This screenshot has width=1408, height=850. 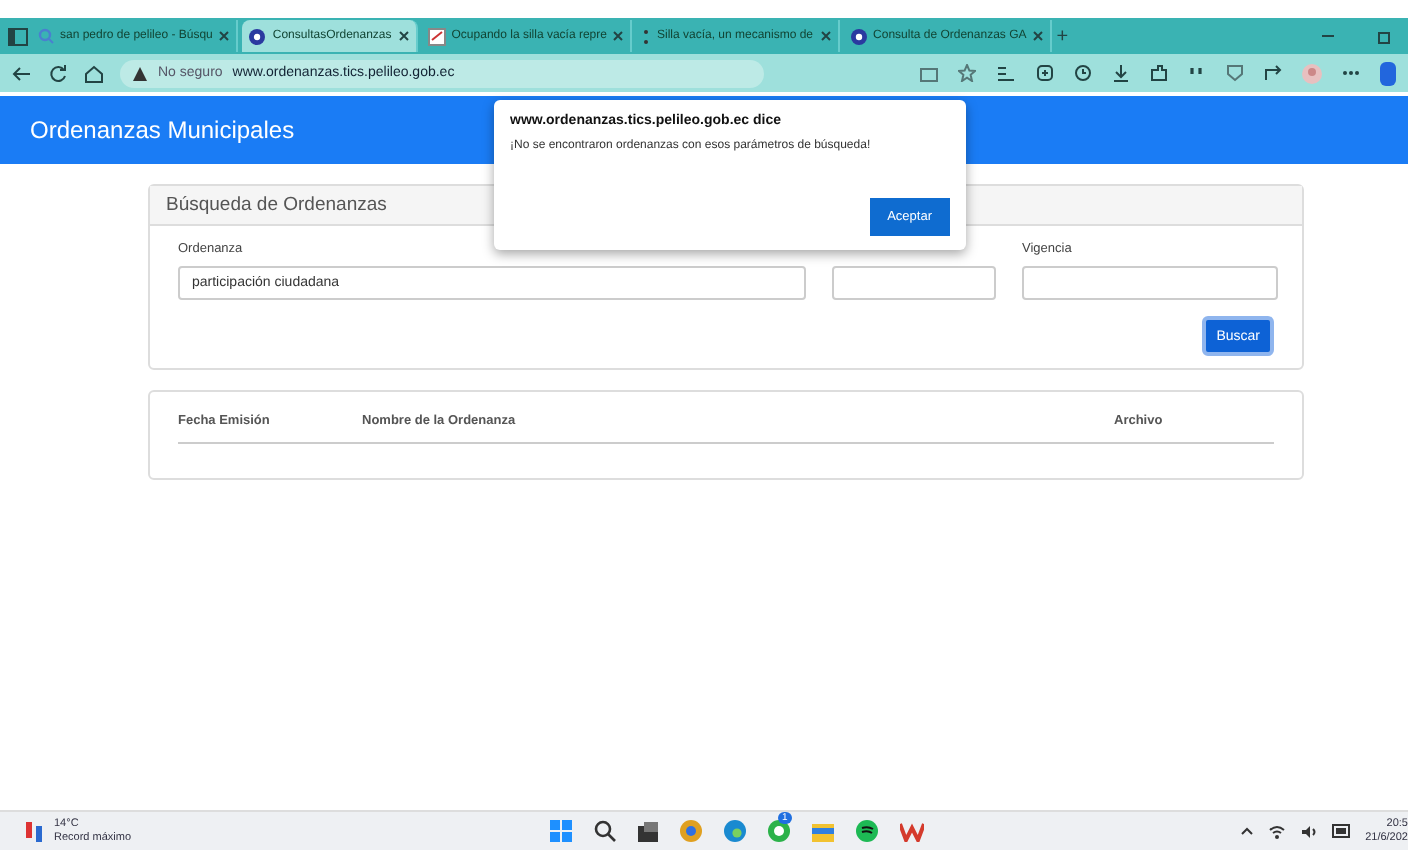 I want to click on star-icon, so click(x=967, y=73).